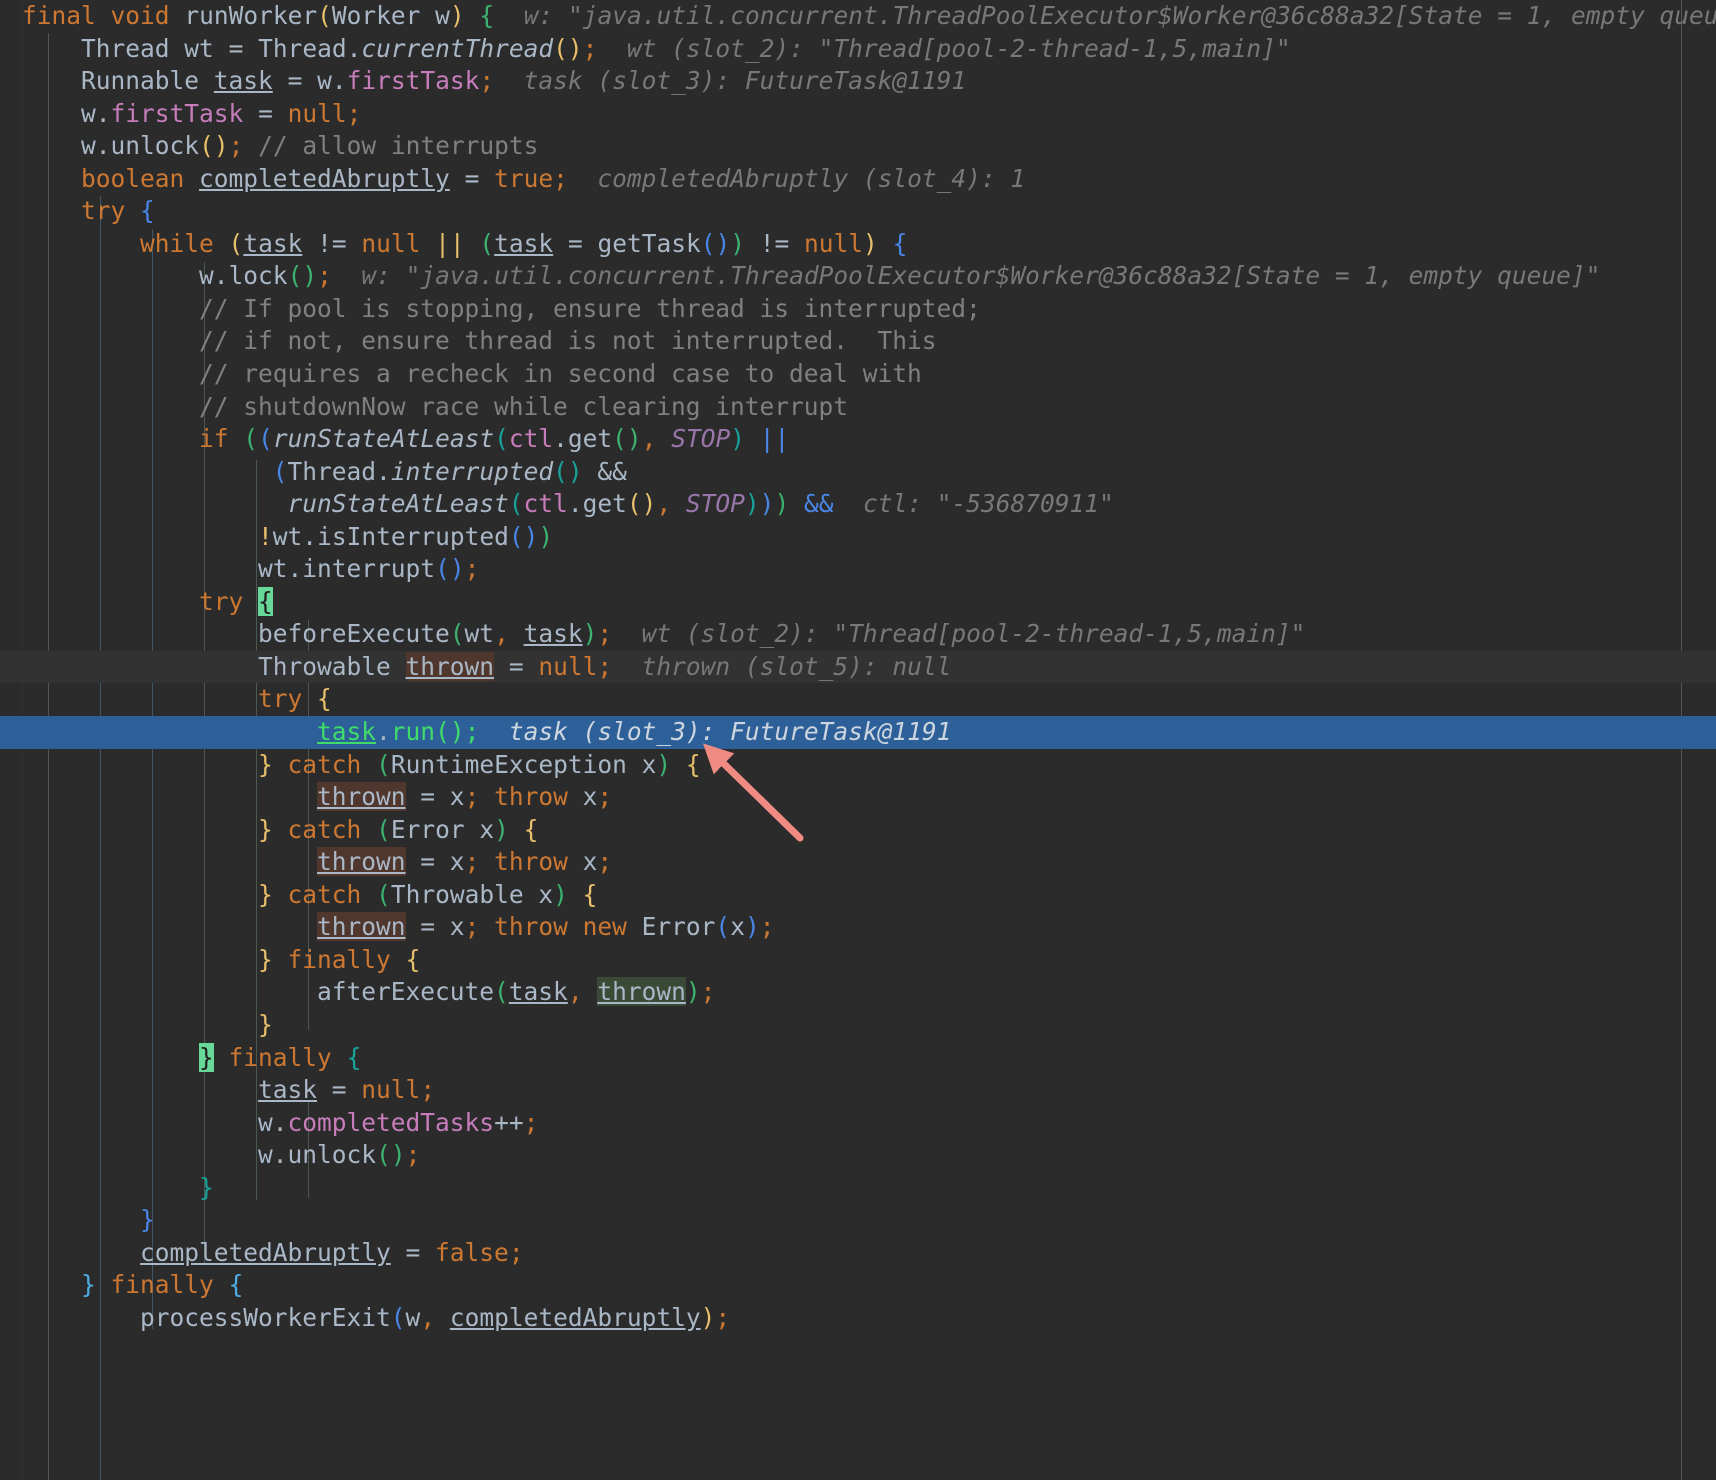 Image resolution: width=1716 pixels, height=1480 pixels. What do you see at coordinates (858, 472) in the screenshot?
I see `code-line: (Thread.interrupted() &&` at bounding box center [858, 472].